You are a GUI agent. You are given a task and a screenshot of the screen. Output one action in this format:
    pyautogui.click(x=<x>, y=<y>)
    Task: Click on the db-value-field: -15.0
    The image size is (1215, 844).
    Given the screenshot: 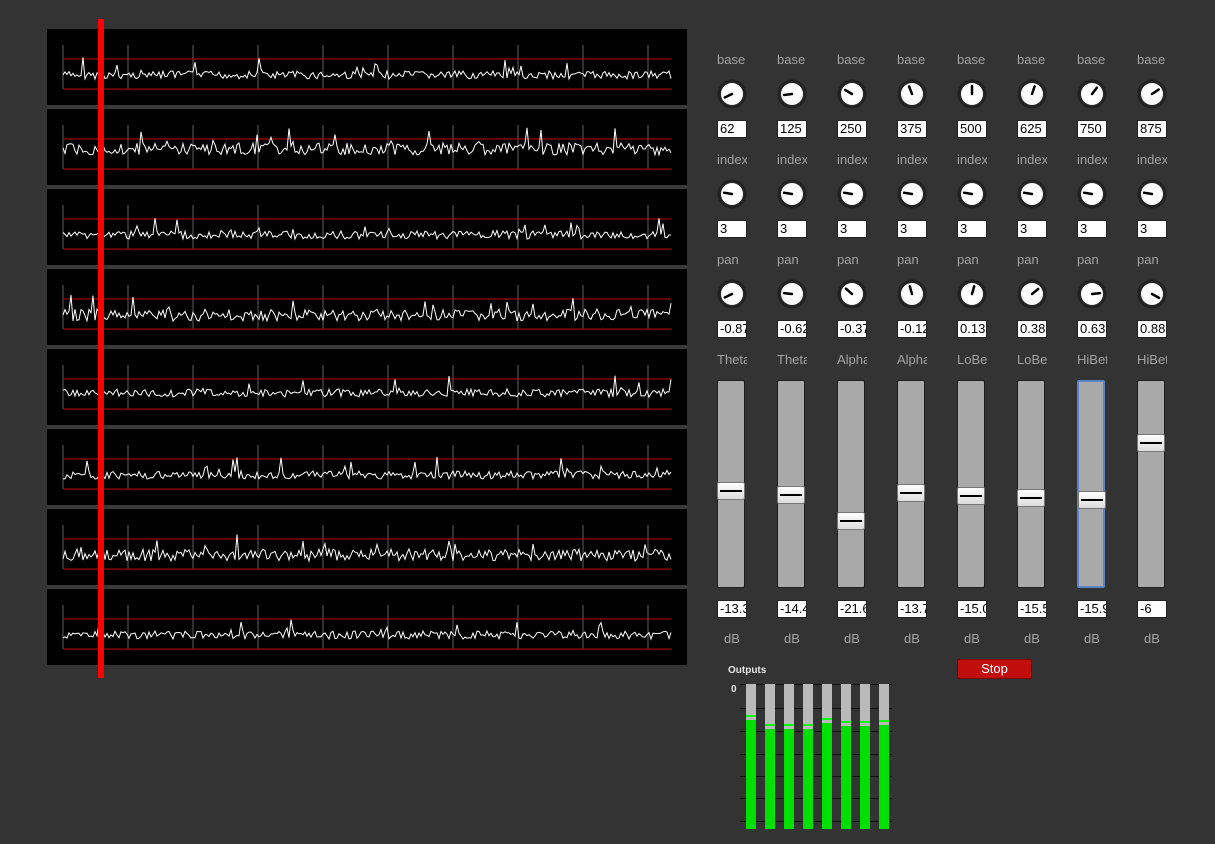 What is the action you would take?
    pyautogui.click(x=972, y=609)
    